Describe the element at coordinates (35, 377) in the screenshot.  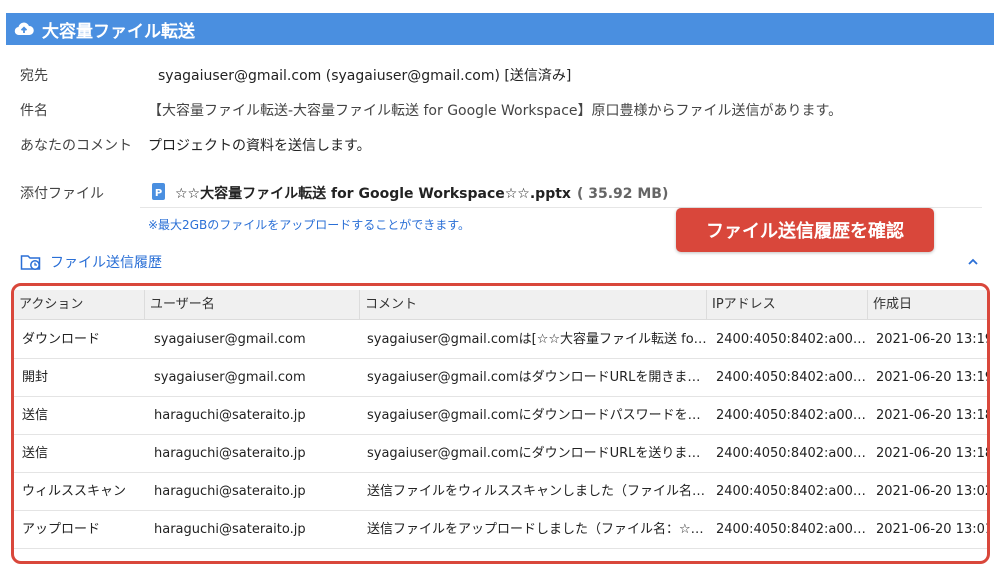
I see `cell-action: 開封` at that location.